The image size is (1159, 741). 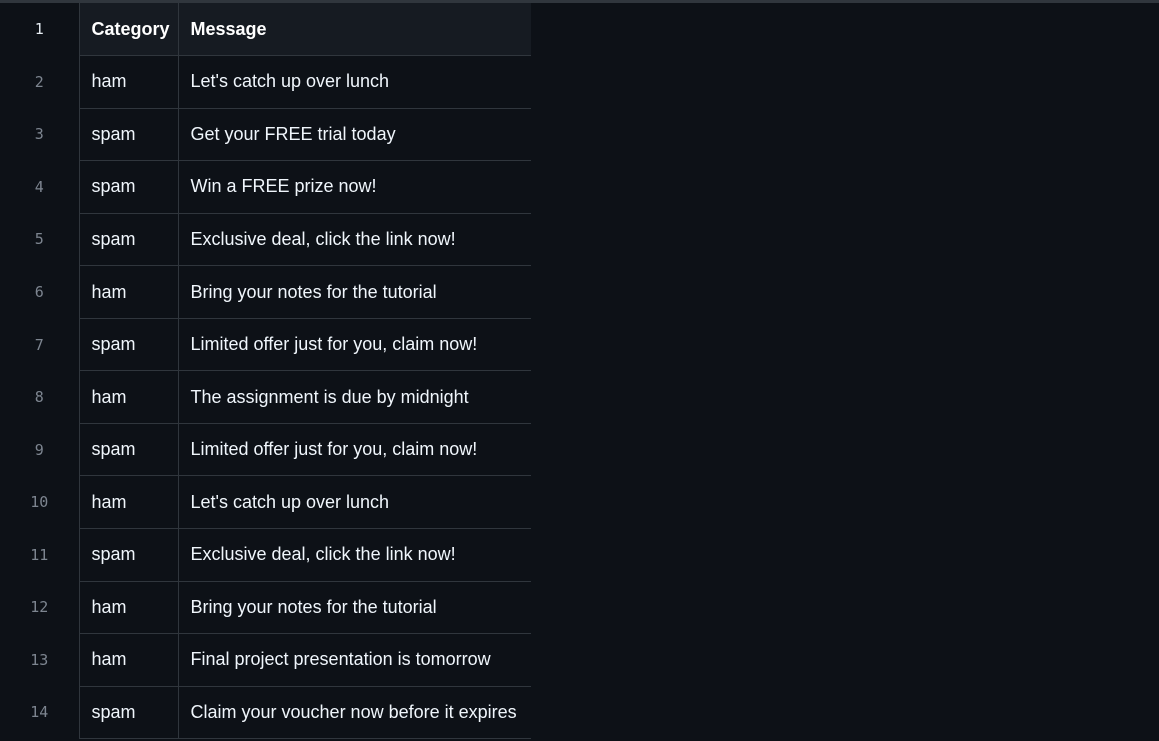 What do you see at coordinates (354, 660) in the screenshot?
I see `message-cell: Final project presentation is tomorrow` at bounding box center [354, 660].